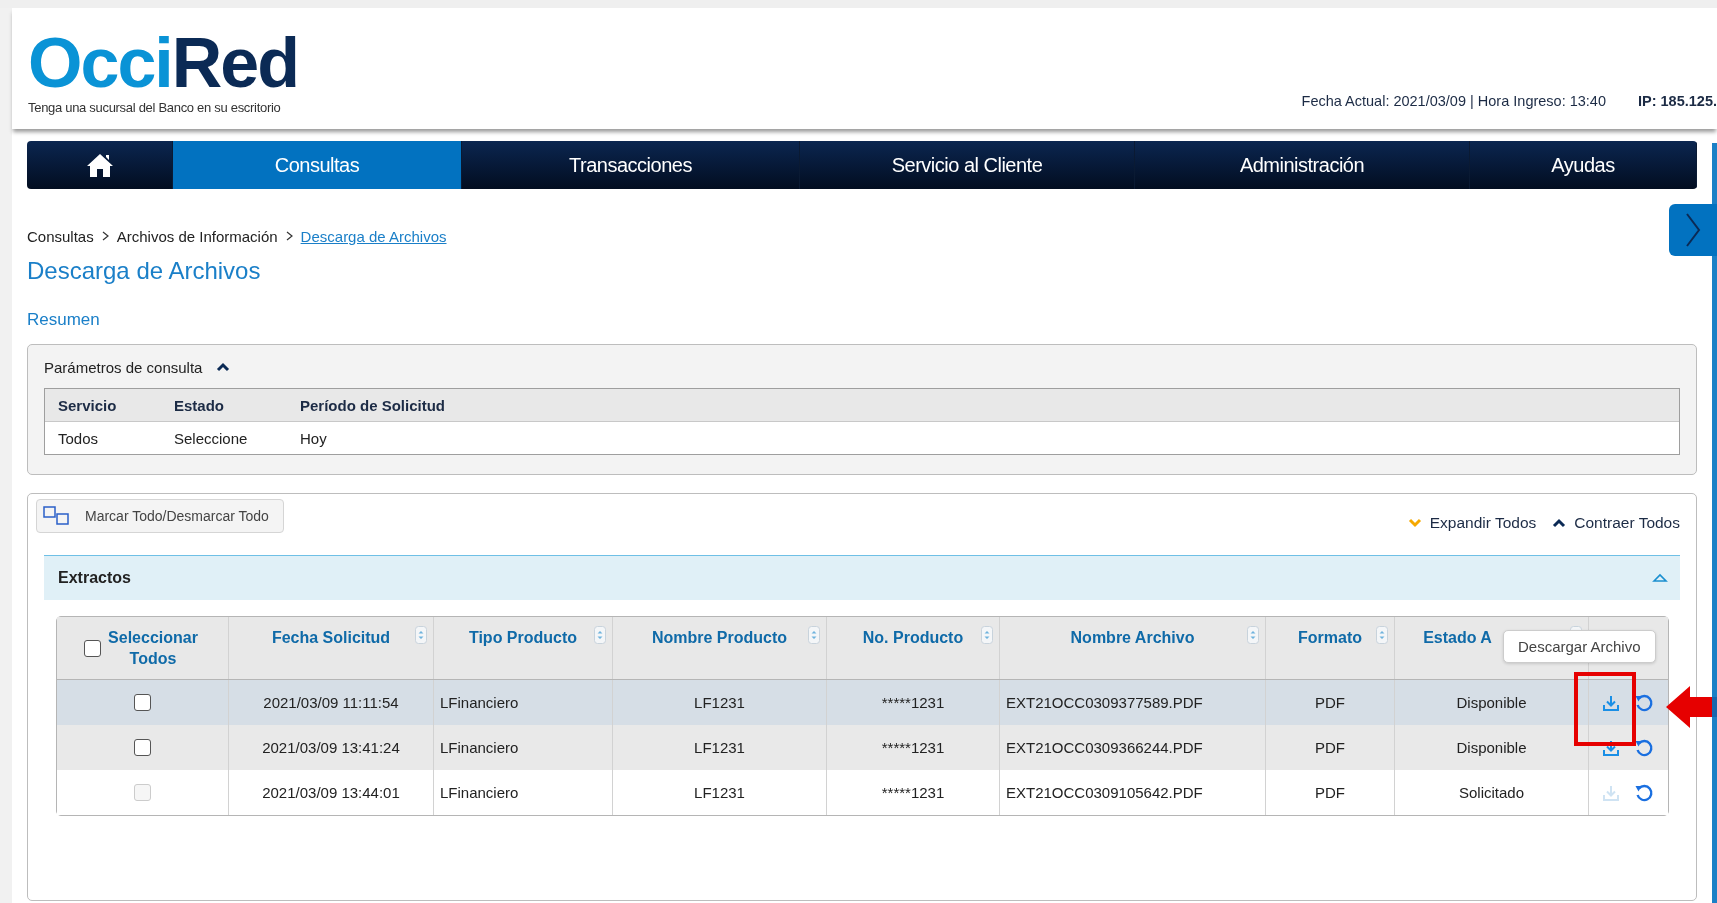 Image resolution: width=1717 pixels, height=903 pixels. I want to click on table-cell: Hoy, so click(313, 438).